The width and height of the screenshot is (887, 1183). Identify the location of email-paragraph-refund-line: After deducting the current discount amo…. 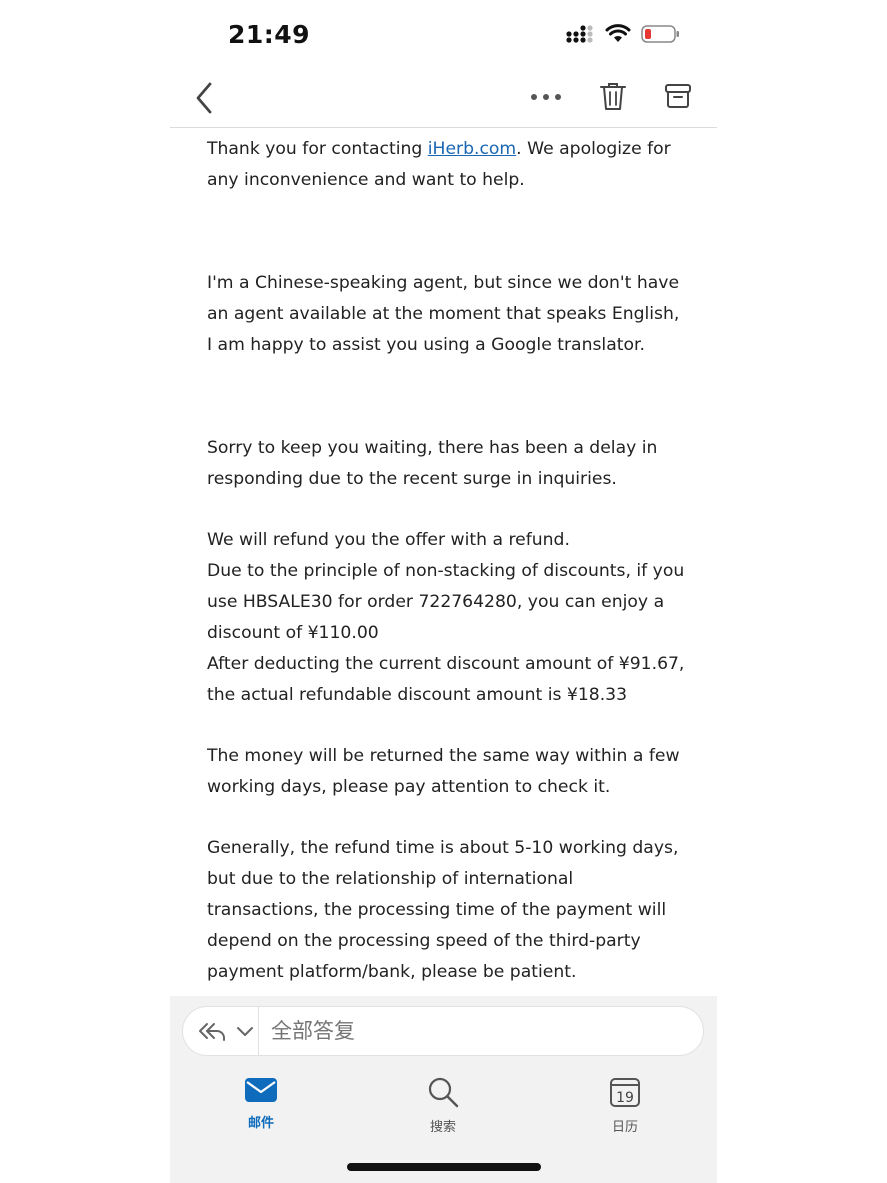
(446, 679).